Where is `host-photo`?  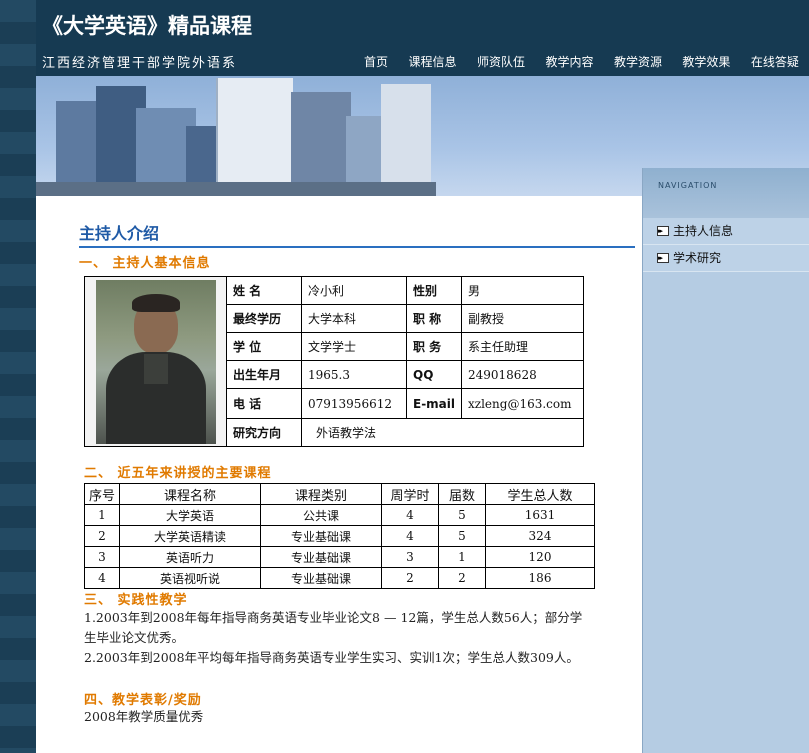
host-photo is located at coordinates (155, 361).